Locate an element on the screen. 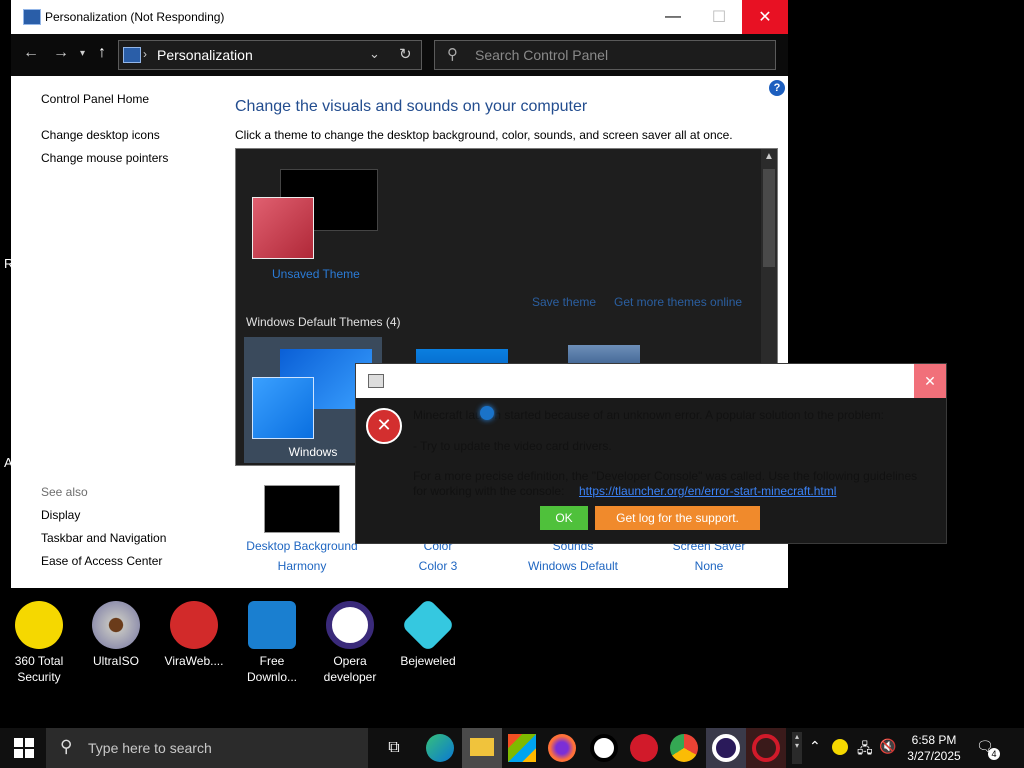  microsoft-store-icon is located at coordinates (522, 748).